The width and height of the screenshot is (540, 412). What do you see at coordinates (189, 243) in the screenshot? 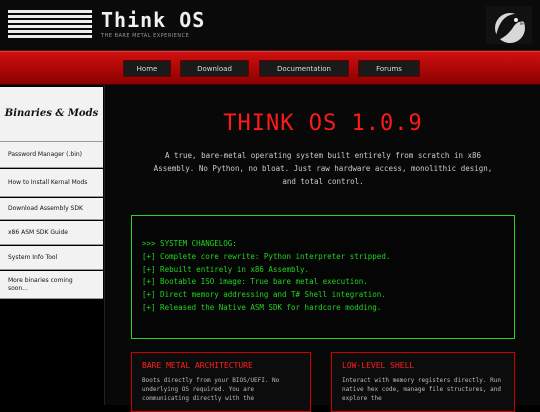
I see `changelog-header: >>> SYSTEM CHANGELOG:` at bounding box center [189, 243].